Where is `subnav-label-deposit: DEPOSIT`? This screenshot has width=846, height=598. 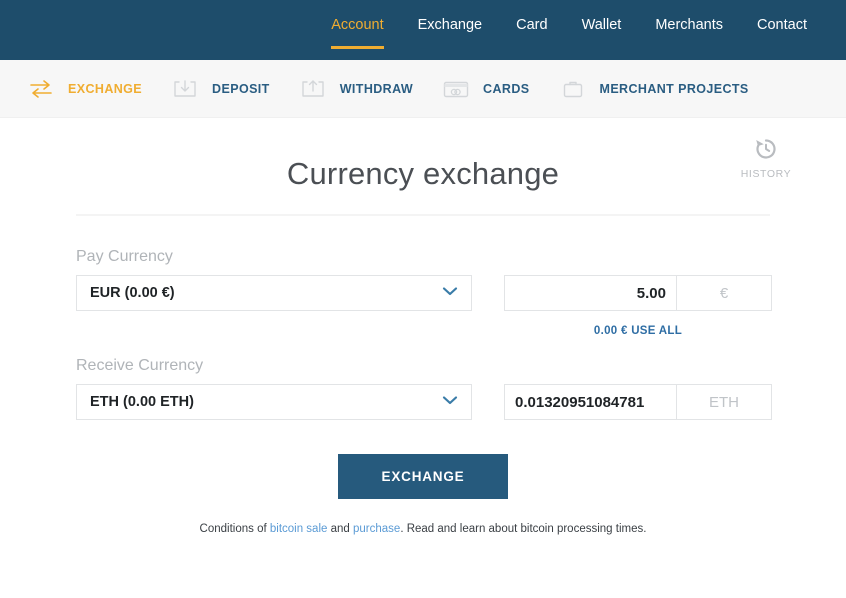
subnav-label-deposit: DEPOSIT is located at coordinates (241, 88).